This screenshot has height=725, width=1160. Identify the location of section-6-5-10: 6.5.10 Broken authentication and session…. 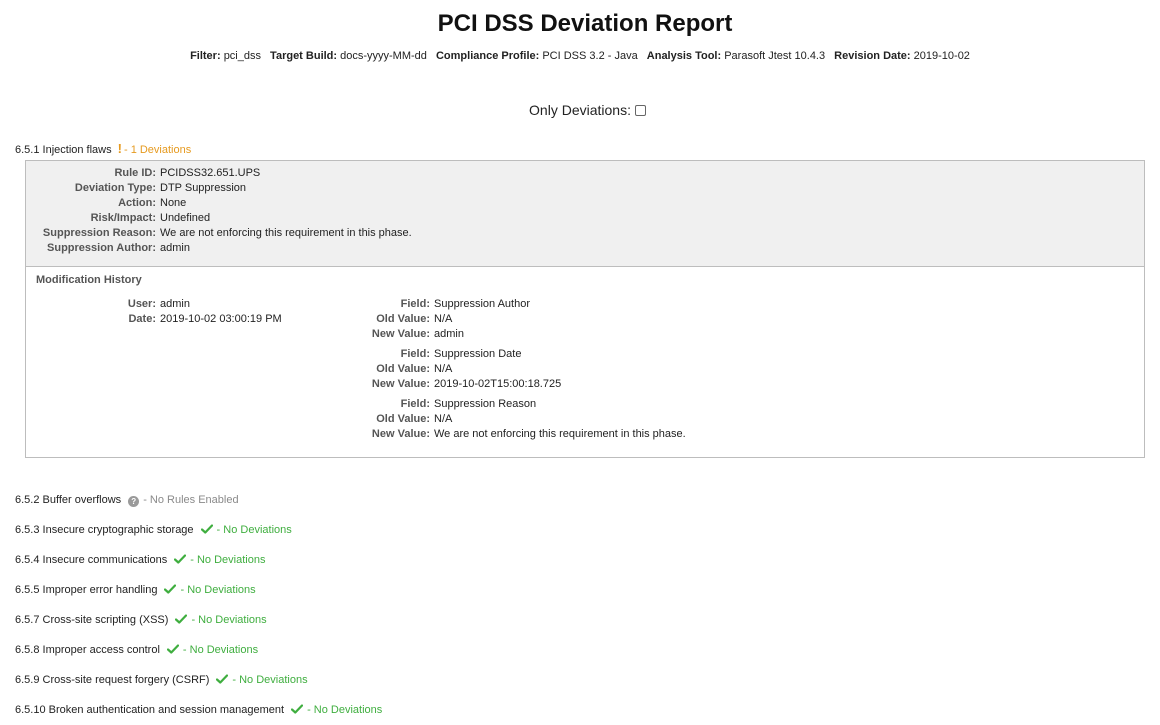
(198, 710).